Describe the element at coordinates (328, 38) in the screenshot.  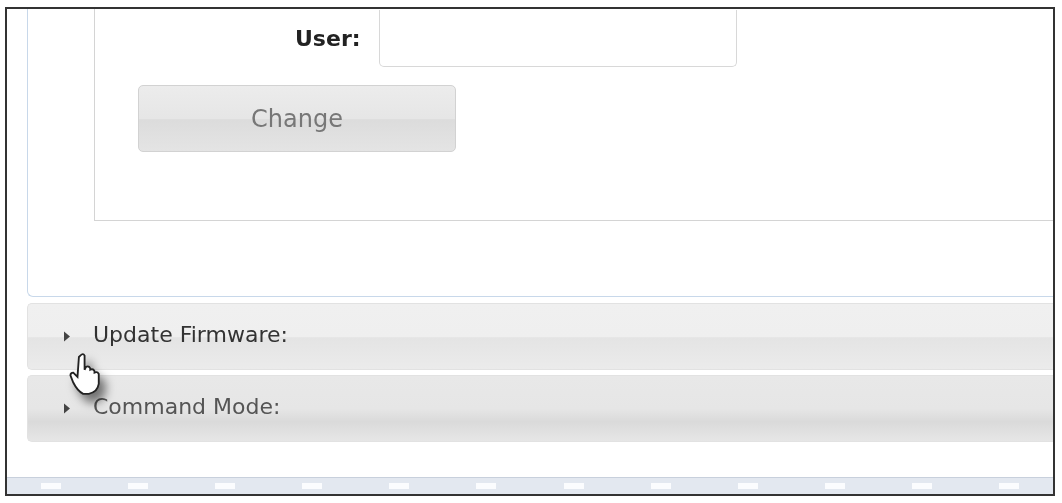
I see `user-label: User:` at that location.